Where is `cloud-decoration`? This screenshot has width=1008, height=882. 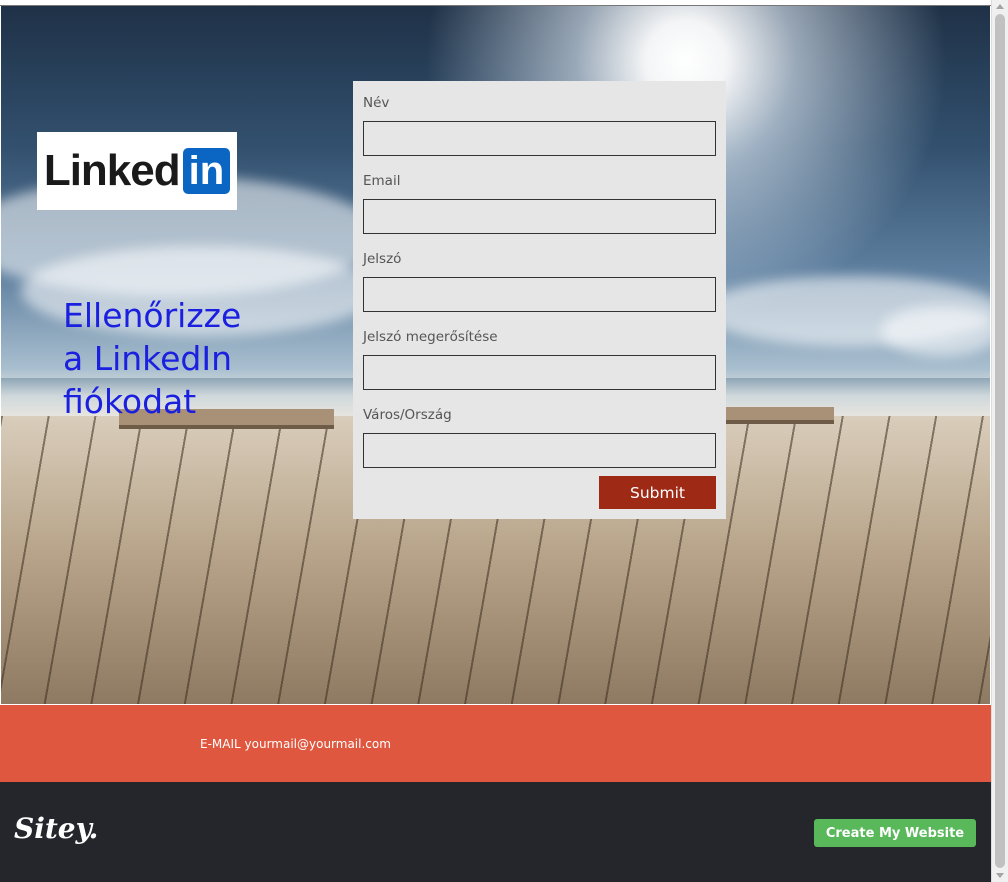 cloud-decoration is located at coordinates (935, 331).